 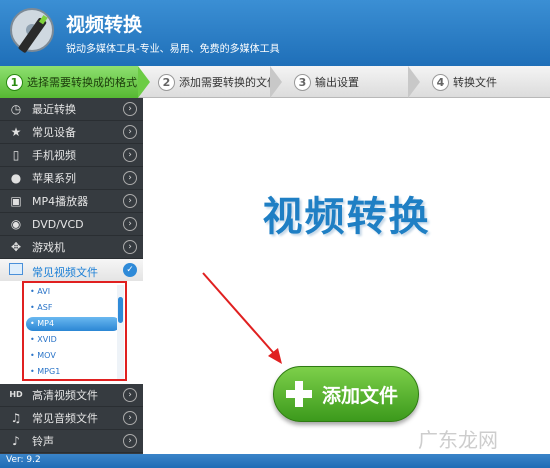 What do you see at coordinates (54, 132) in the screenshot?
I see `sidebar-item-label: 常见设备` at bounding box center [54, 132].